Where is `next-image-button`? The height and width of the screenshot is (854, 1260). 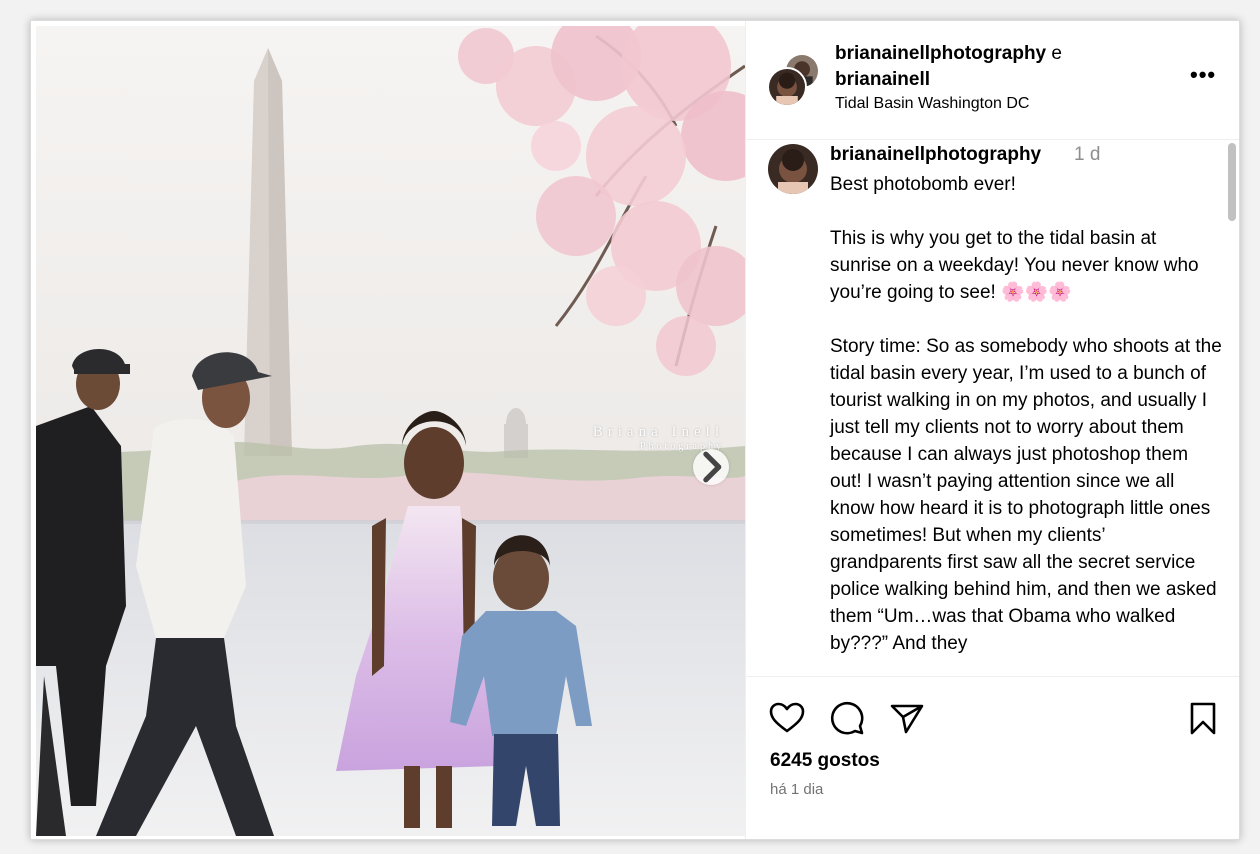
next-image-button is located at coordinates (711, 467).